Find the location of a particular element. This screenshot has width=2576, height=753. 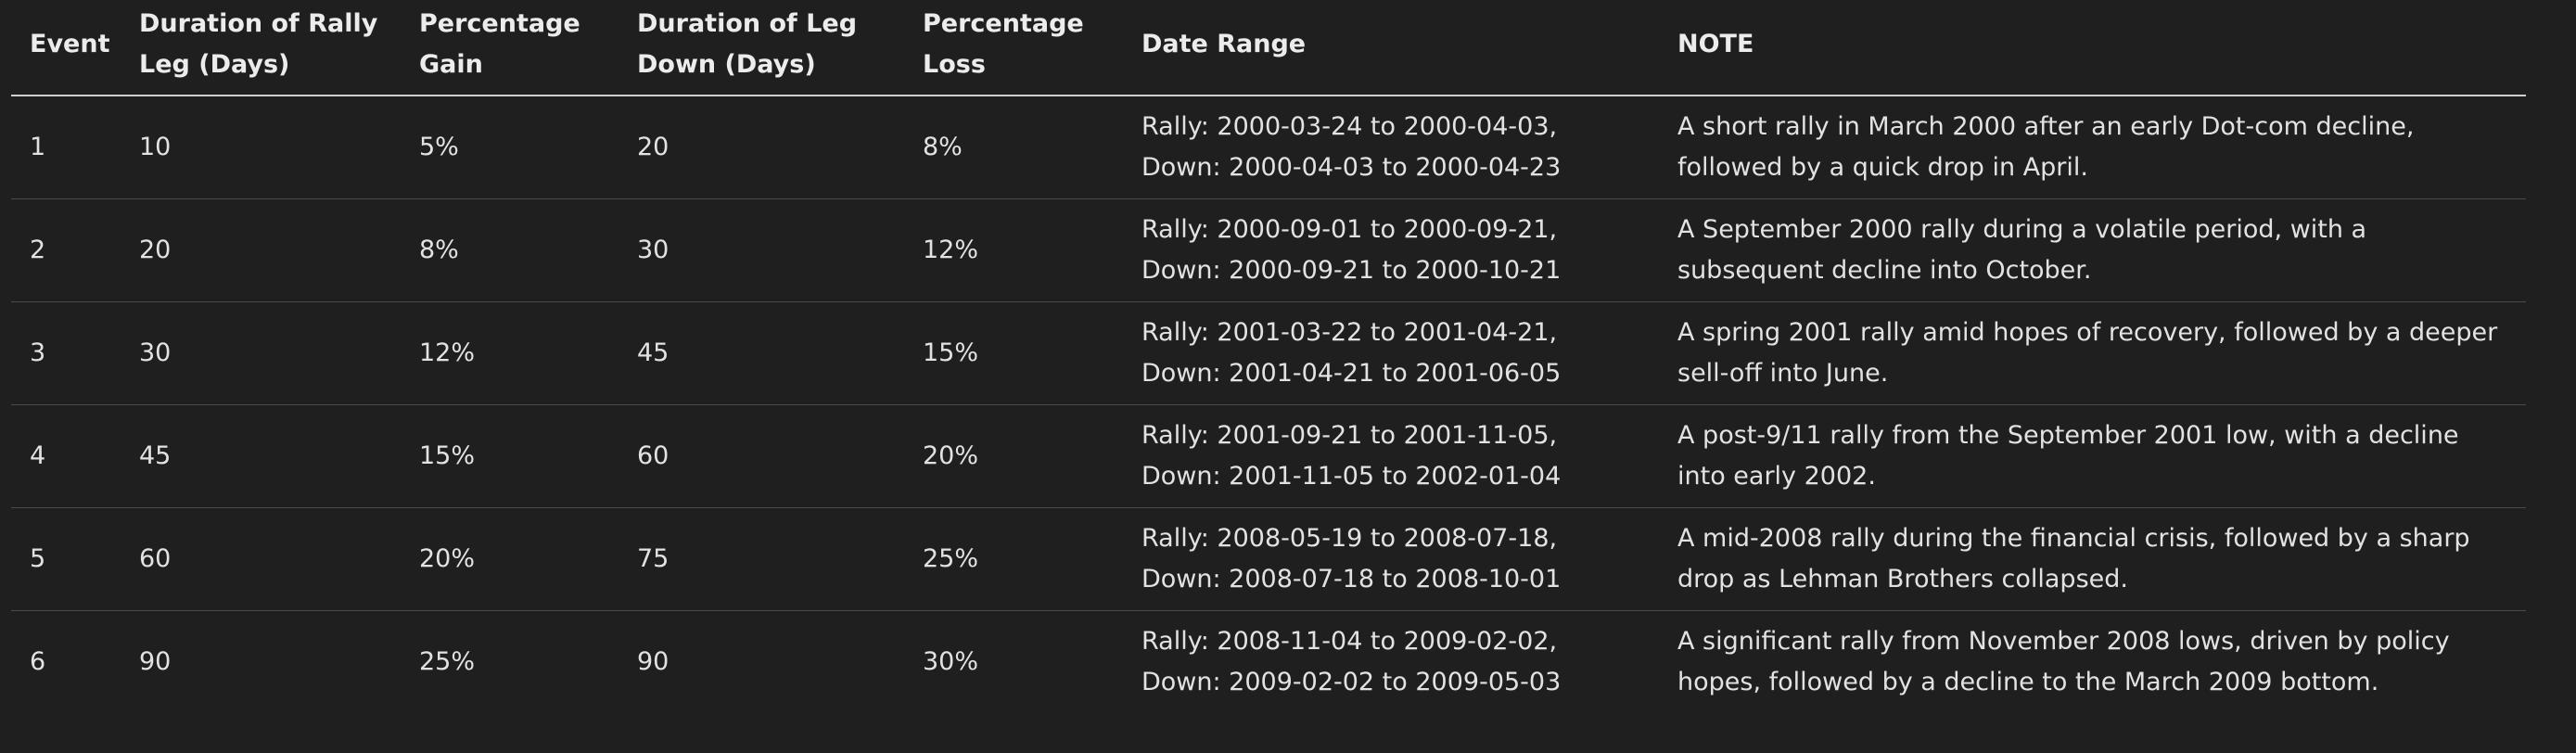

cell-percentage-loss: 15% is located at coordinates (1013, 353).